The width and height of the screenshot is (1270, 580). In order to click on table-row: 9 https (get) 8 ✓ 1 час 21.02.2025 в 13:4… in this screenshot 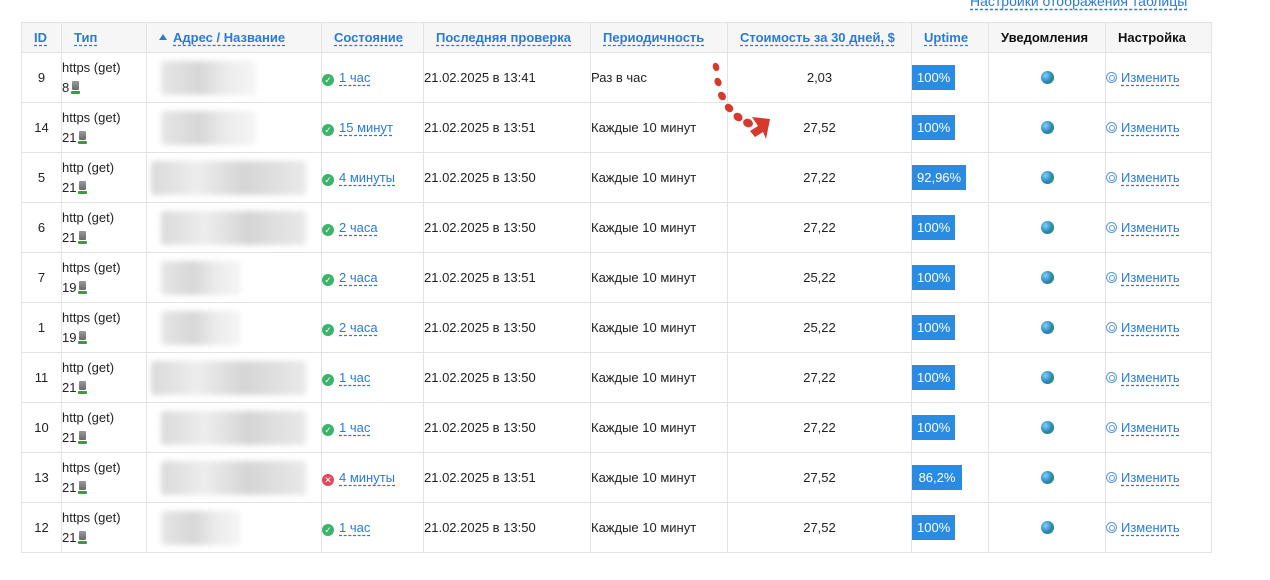, I will do `click(616, 77)`.